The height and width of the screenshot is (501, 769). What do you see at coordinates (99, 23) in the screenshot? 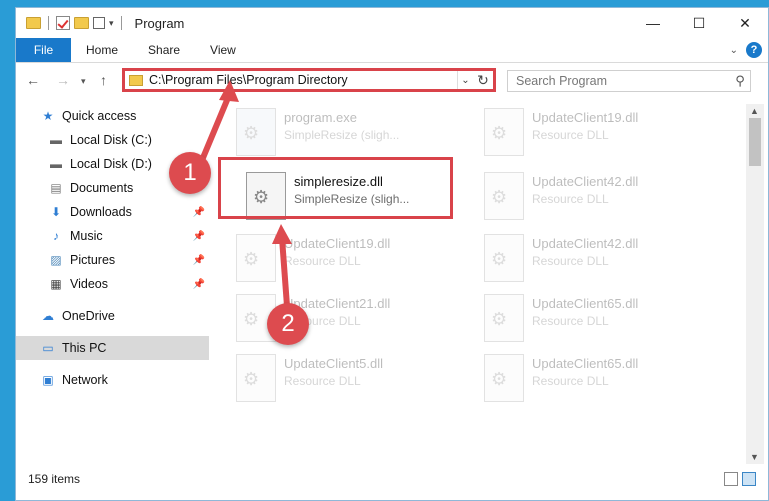
I see `customize-icon` at bounding box center [99, 23].